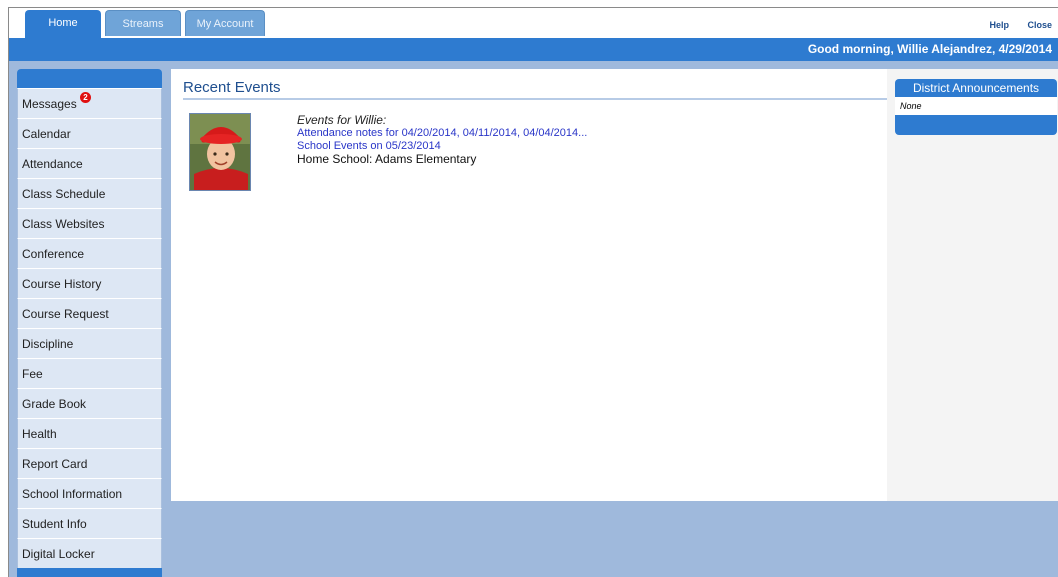  What do you see at coordinates (999, 25) in the screenshot?
I see `help-link: Help` at bounding box center [999, 25].